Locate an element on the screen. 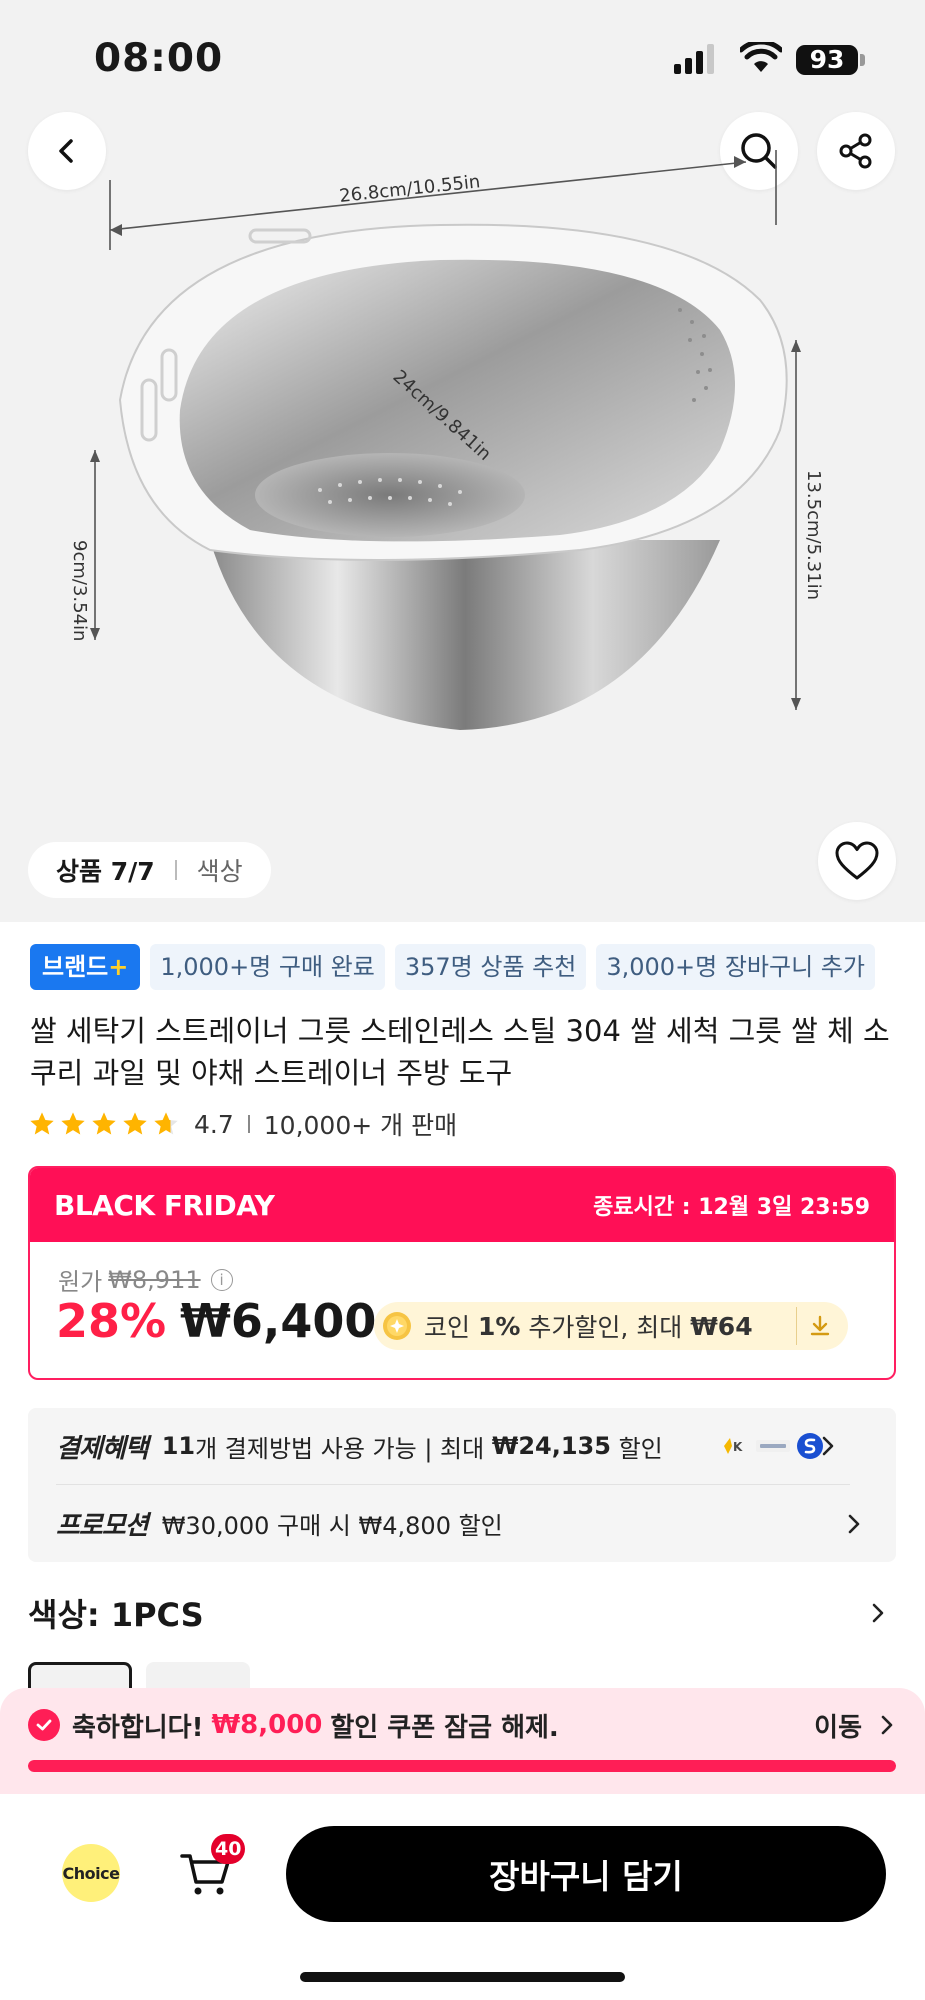 The width and height of the screenshot is (925, 2000). card-logos: K is located at coordinates (772, 1446).